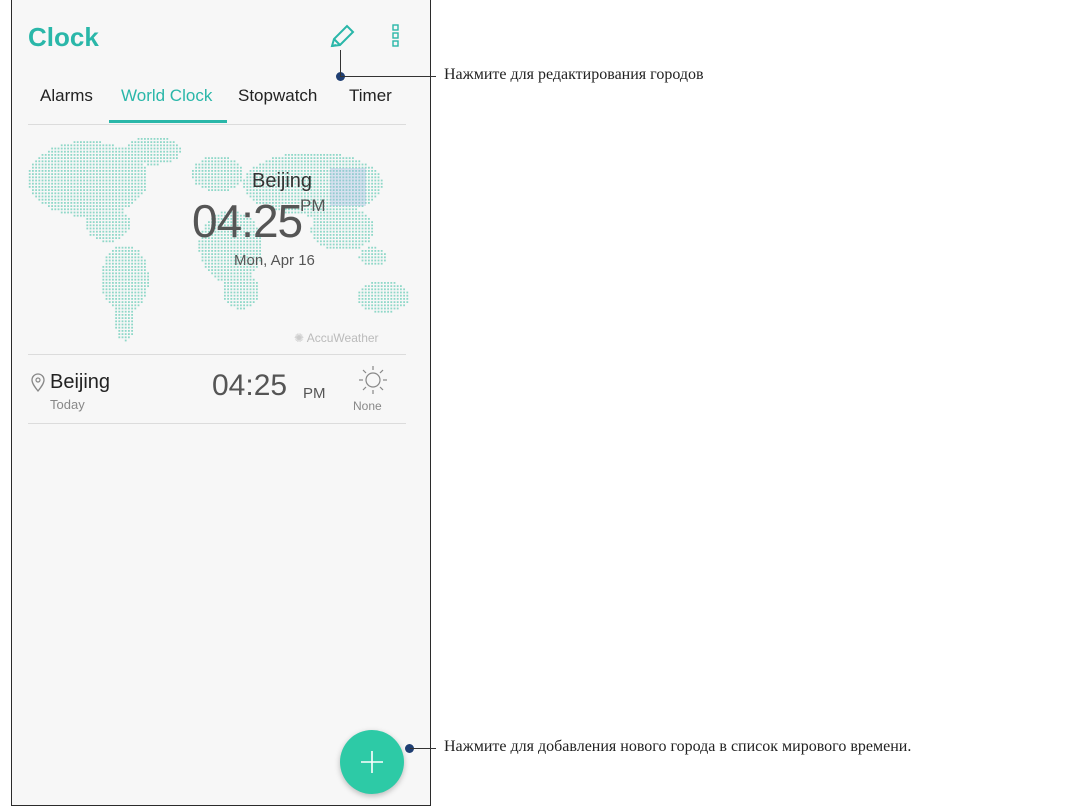 The width and height of the screenshot is (1065, 808). Describe the element at coordinates (341, 37) in the screenshot. I see `edit-cities-button` at that location.